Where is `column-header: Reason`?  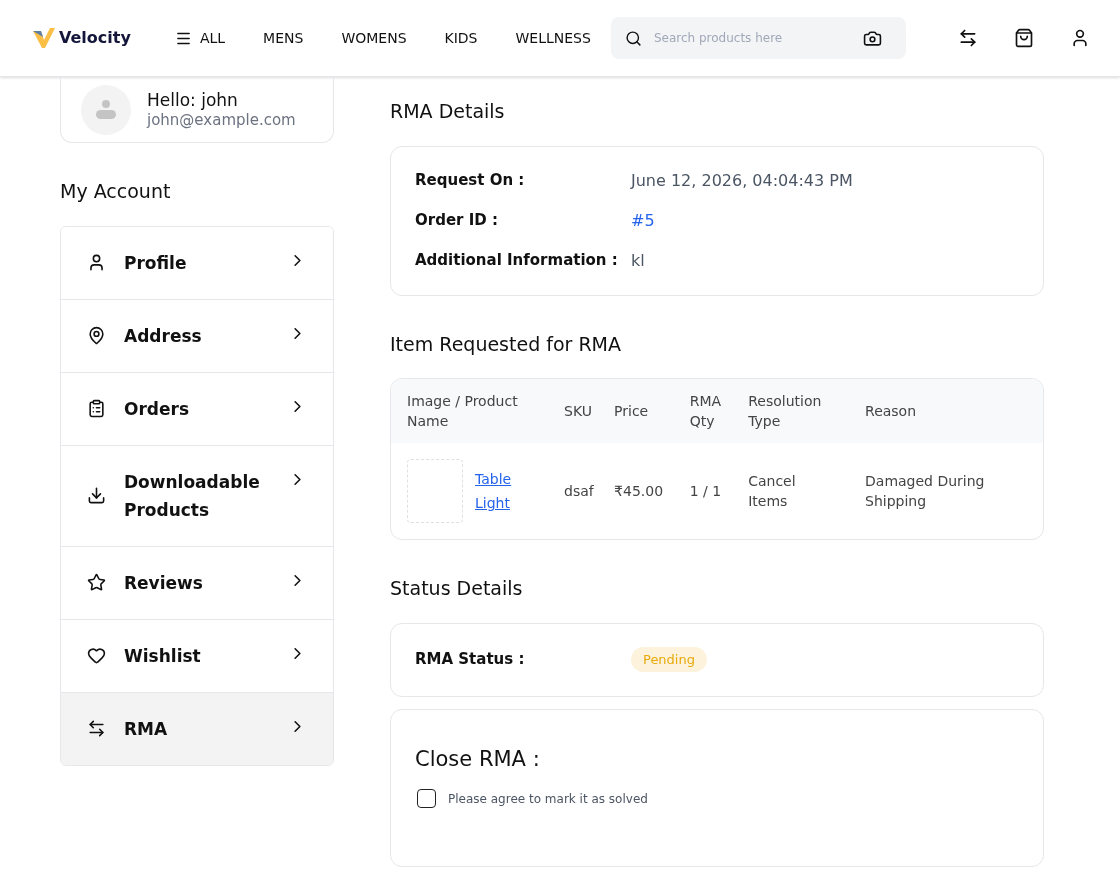
column-header: Reason is located at coordinates (950, 411).